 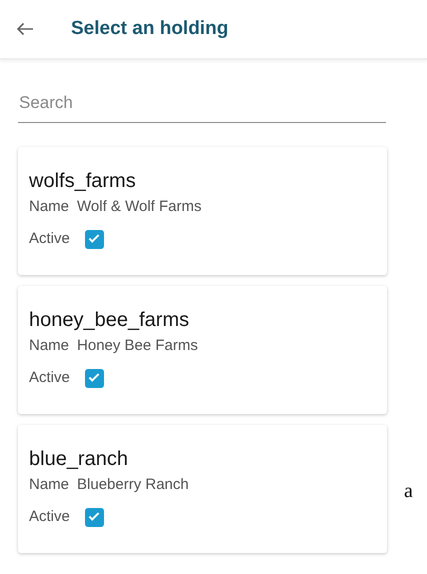 I want to click on holding-name: Blueberry Ranch, so click(x=133, y=484).